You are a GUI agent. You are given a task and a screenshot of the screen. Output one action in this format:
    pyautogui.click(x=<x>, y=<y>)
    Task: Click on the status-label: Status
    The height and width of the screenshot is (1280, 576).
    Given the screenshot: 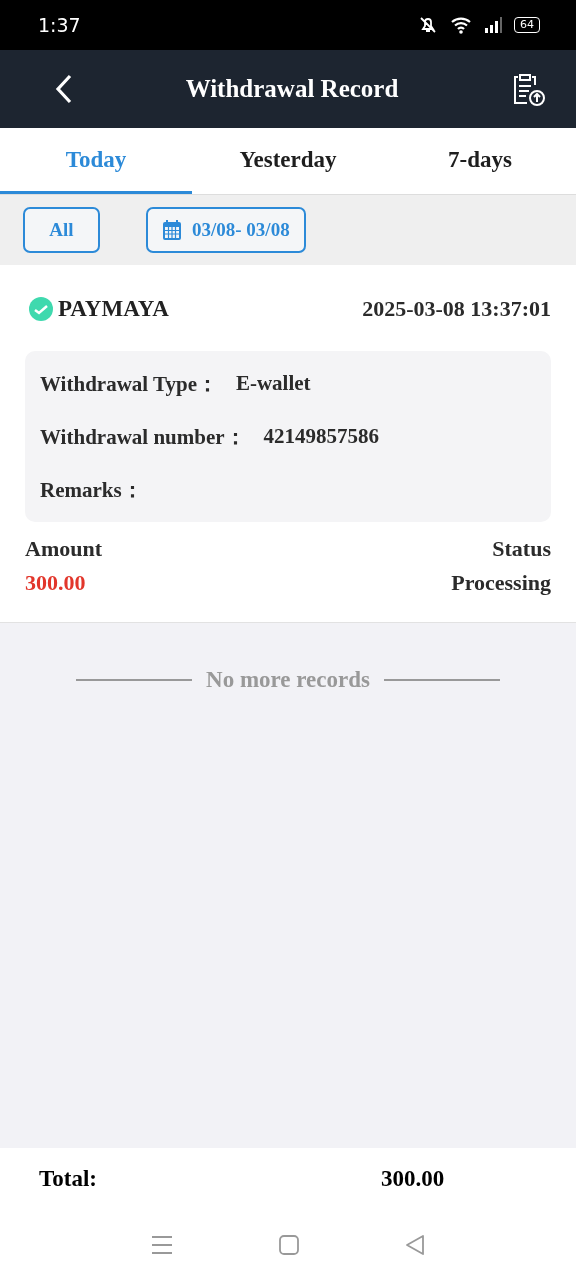 What is the action you would take?
    pyautogui.click(x=521, y=549)
    